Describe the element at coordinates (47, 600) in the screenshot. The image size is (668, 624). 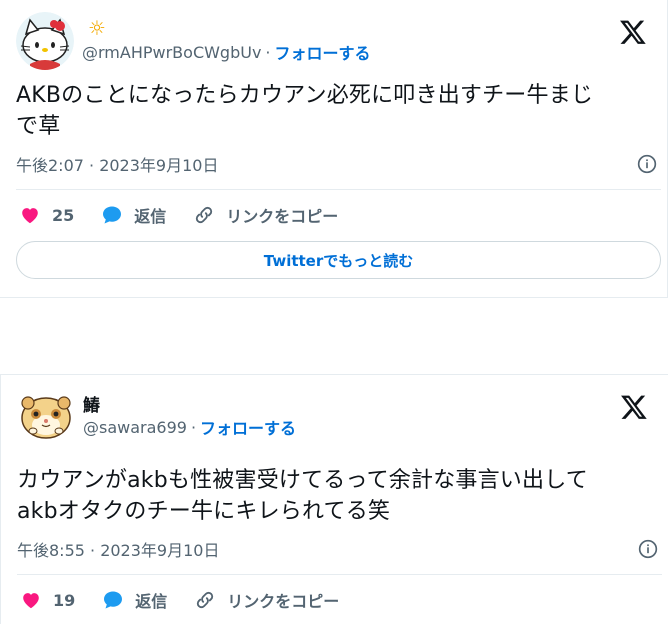
I see `like-button: 19` at that location.